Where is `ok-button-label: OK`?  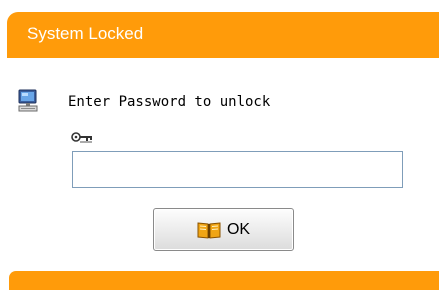 ok-button-label: OK is located at coordinates (238, 229).